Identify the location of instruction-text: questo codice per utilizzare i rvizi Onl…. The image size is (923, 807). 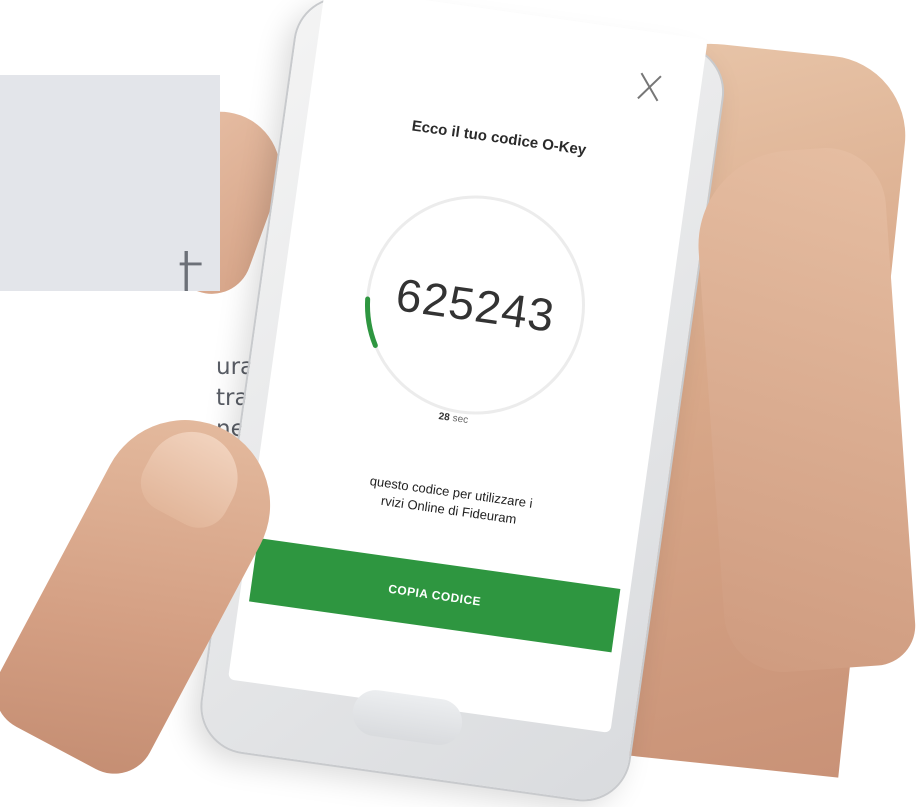
(450, 501).